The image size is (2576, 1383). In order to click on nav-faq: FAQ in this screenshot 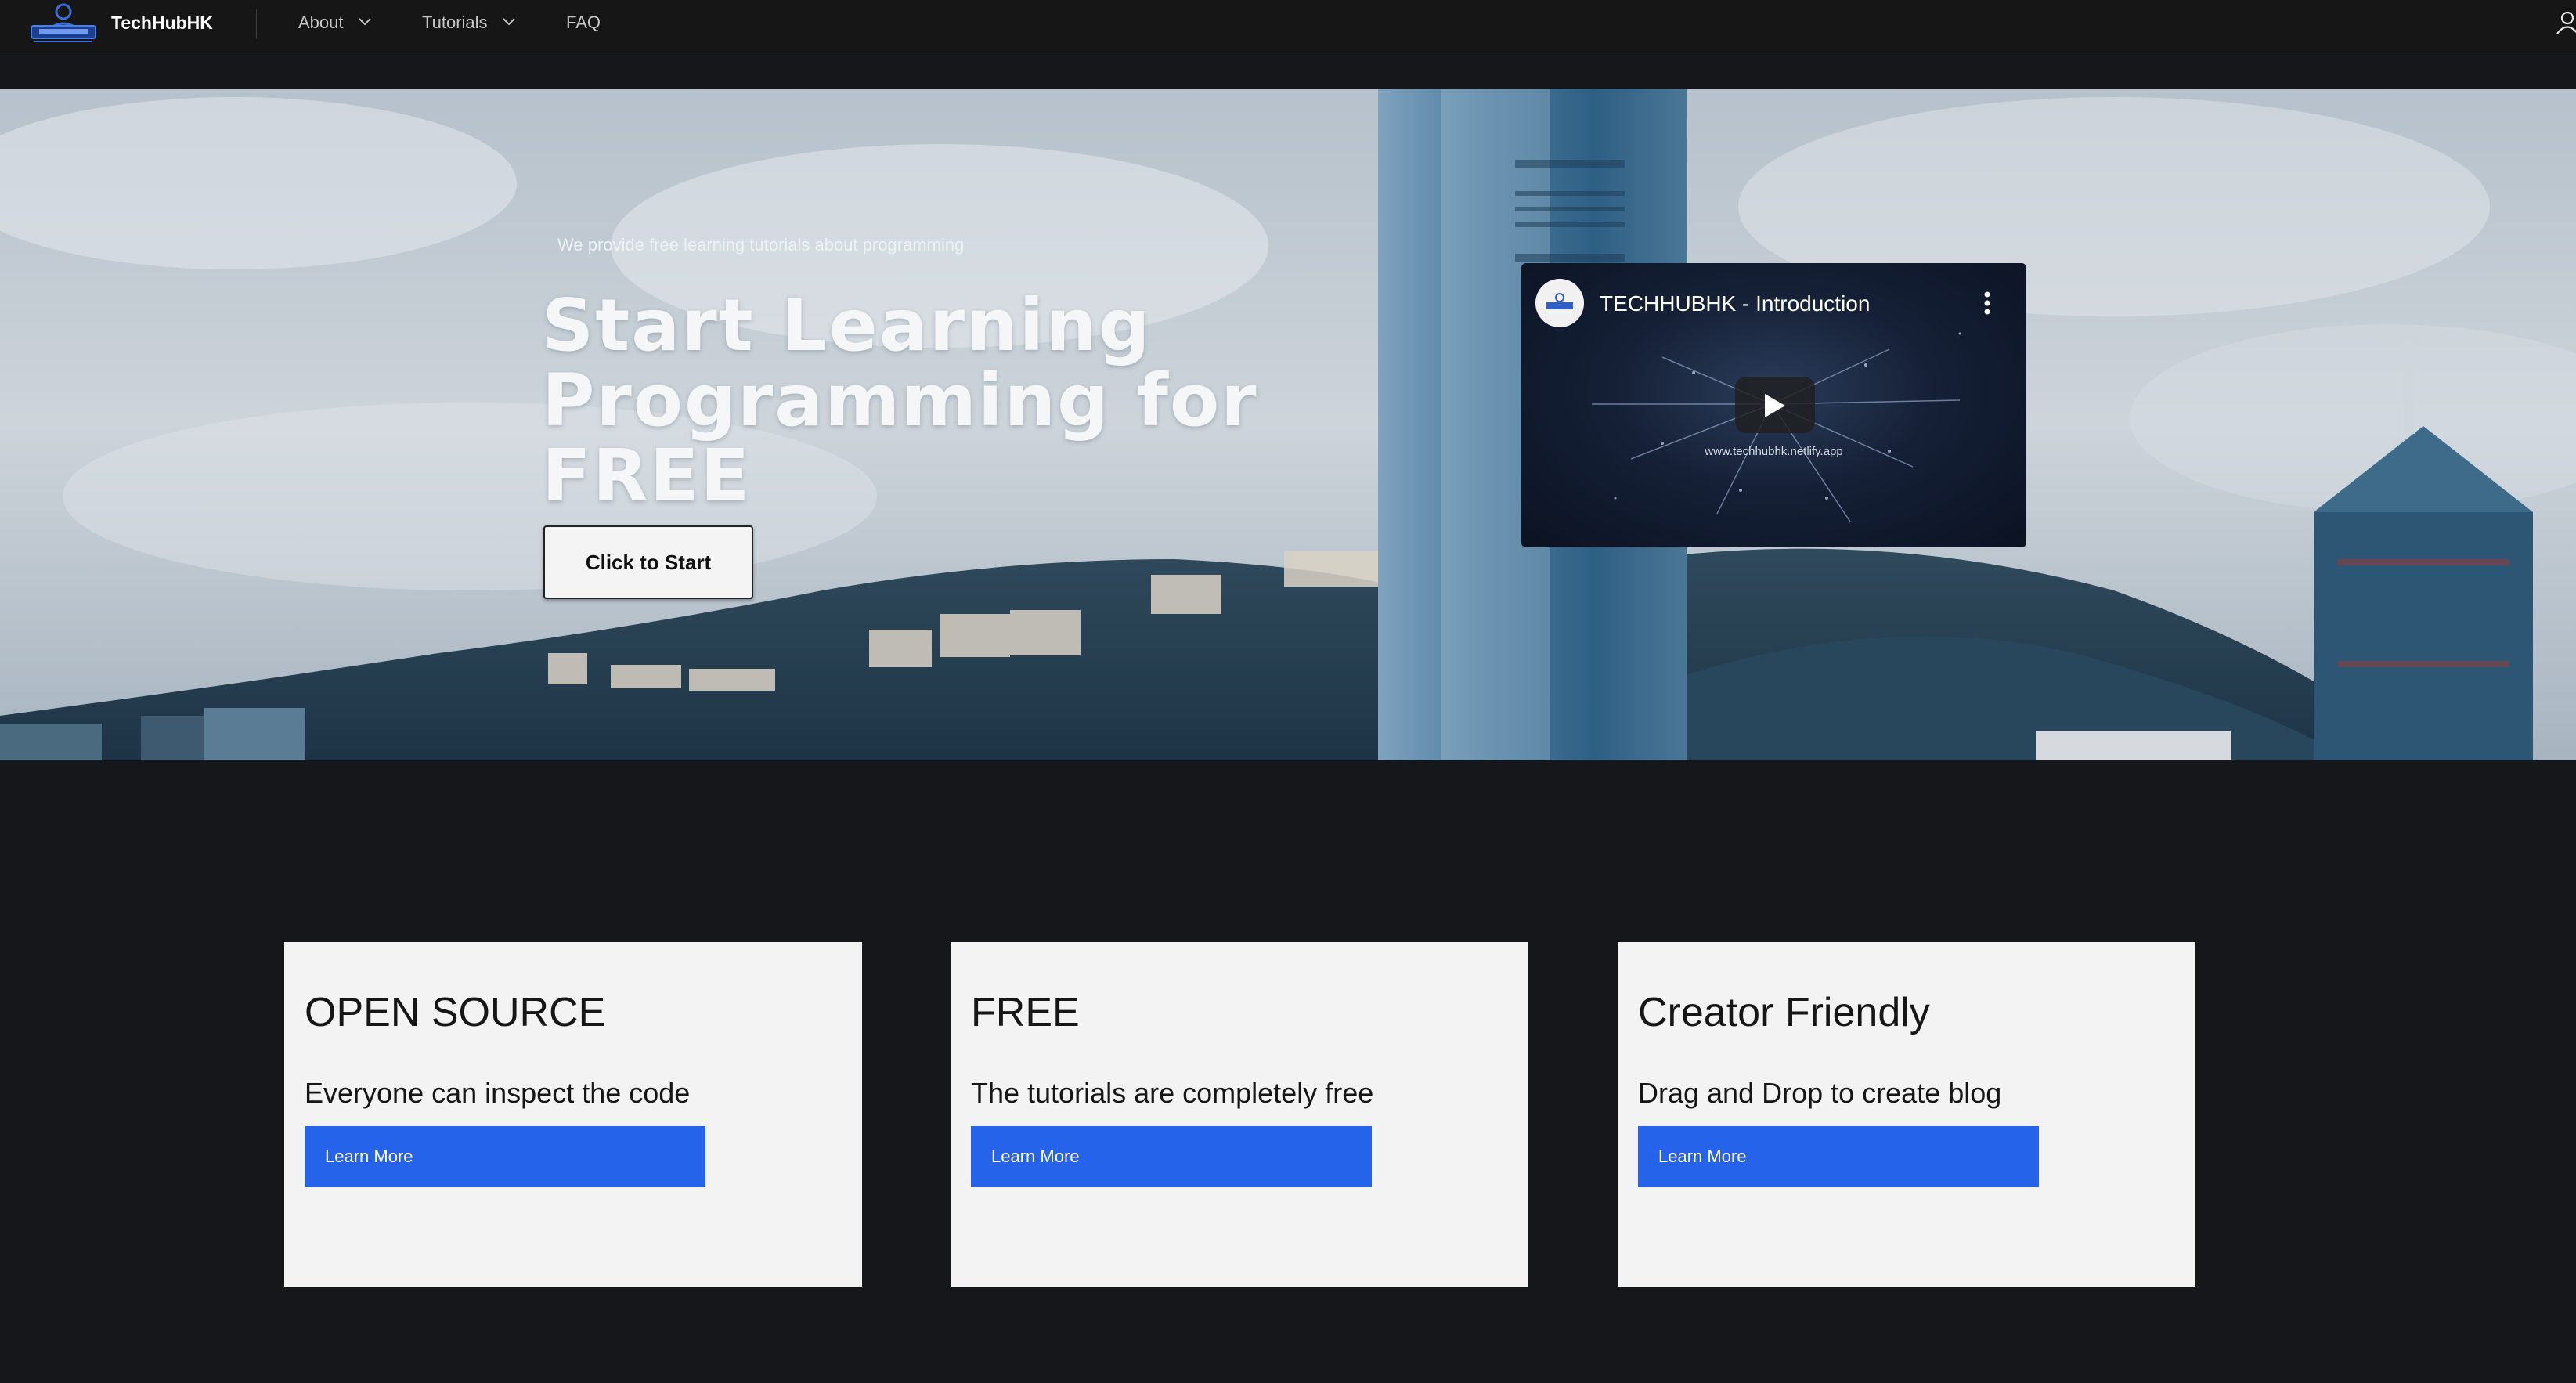, I will do `click(584, 22)`.